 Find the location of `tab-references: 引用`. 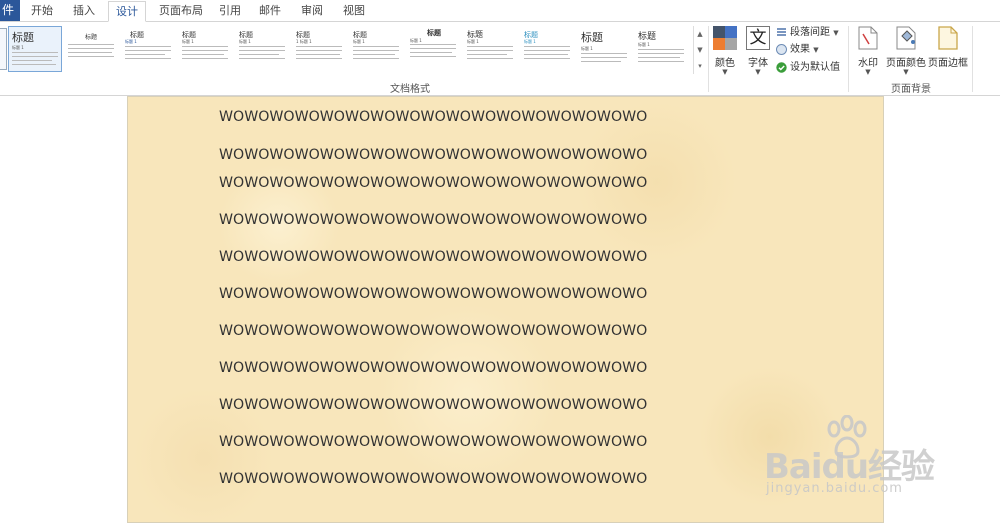

tab-references: 引用 is located at coordinates (230, 10).